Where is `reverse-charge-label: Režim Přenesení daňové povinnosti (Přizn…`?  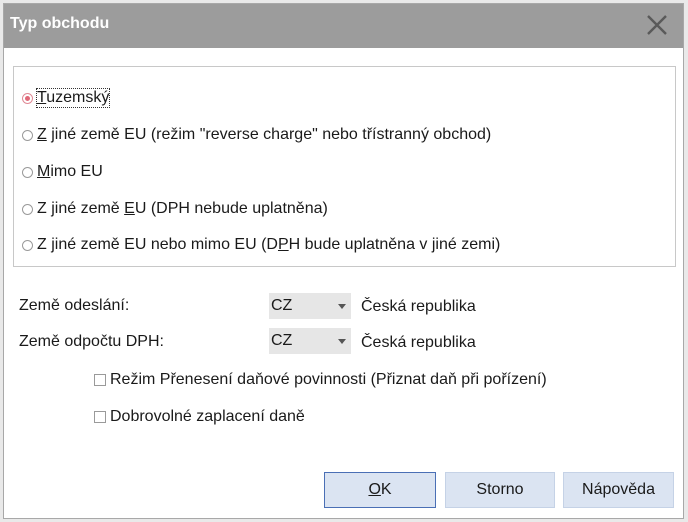 reverse-charge-label: Režim Přenesení daňové povinnosti (Přizn… is located at coordinates (328, 379).